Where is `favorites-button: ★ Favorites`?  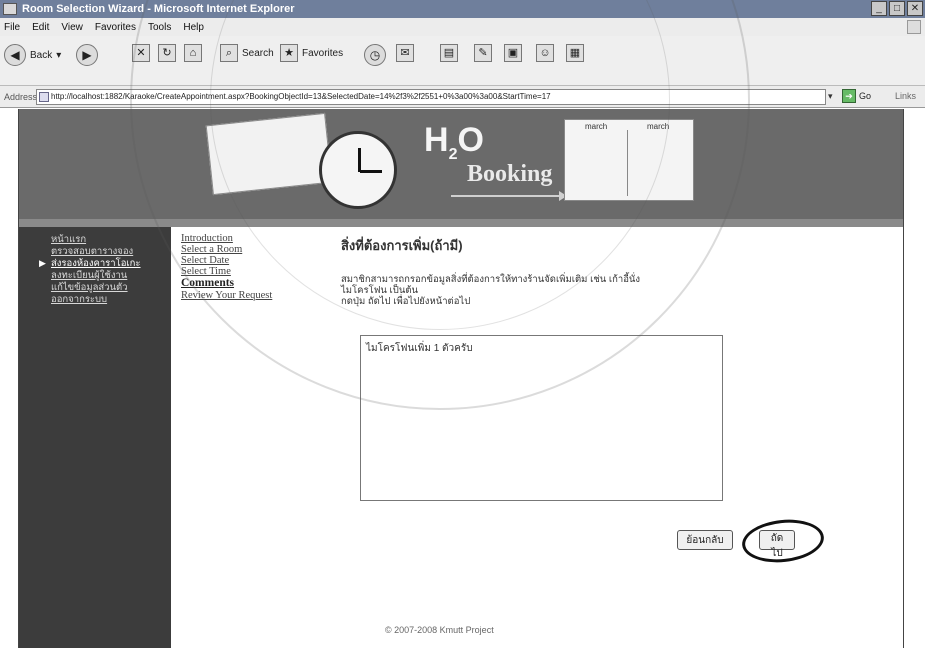 favorites-button: ★ Favorites is located at coordinates (311, 53).